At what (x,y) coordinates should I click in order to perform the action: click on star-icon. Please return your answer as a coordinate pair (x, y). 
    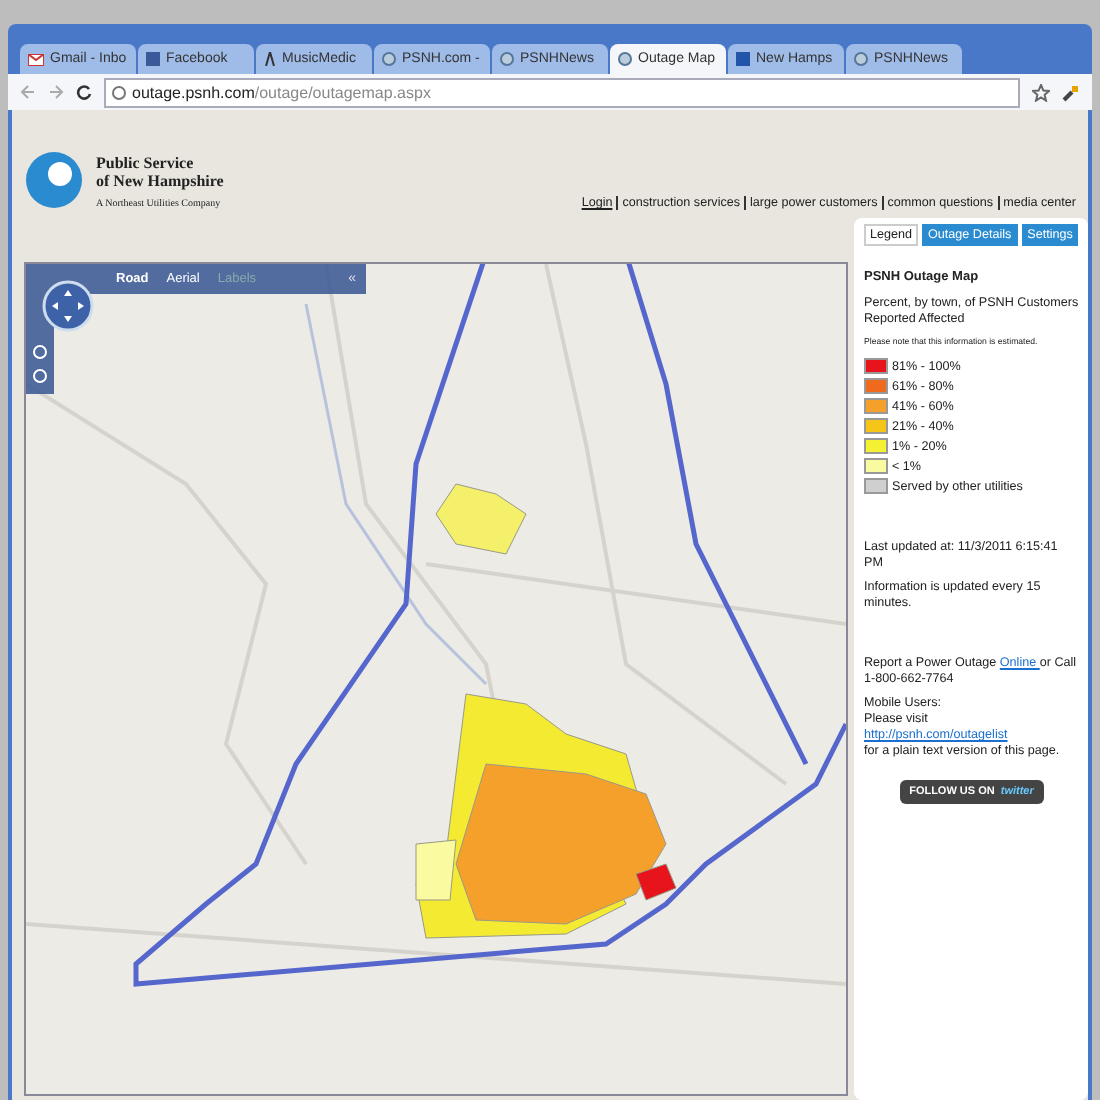
    Looking at the image, I should click on (1041, 92).